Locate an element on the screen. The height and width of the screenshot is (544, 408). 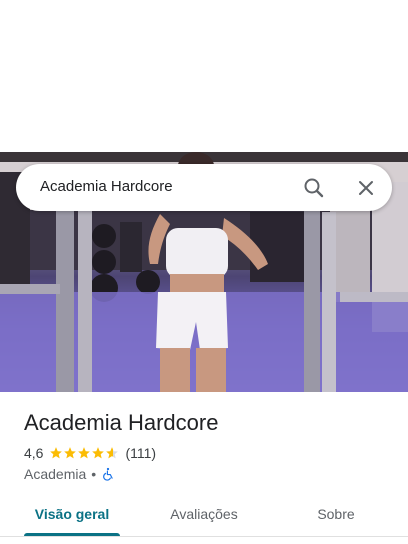
tab-overview: Visão geral is located at coordinates (72, 514).